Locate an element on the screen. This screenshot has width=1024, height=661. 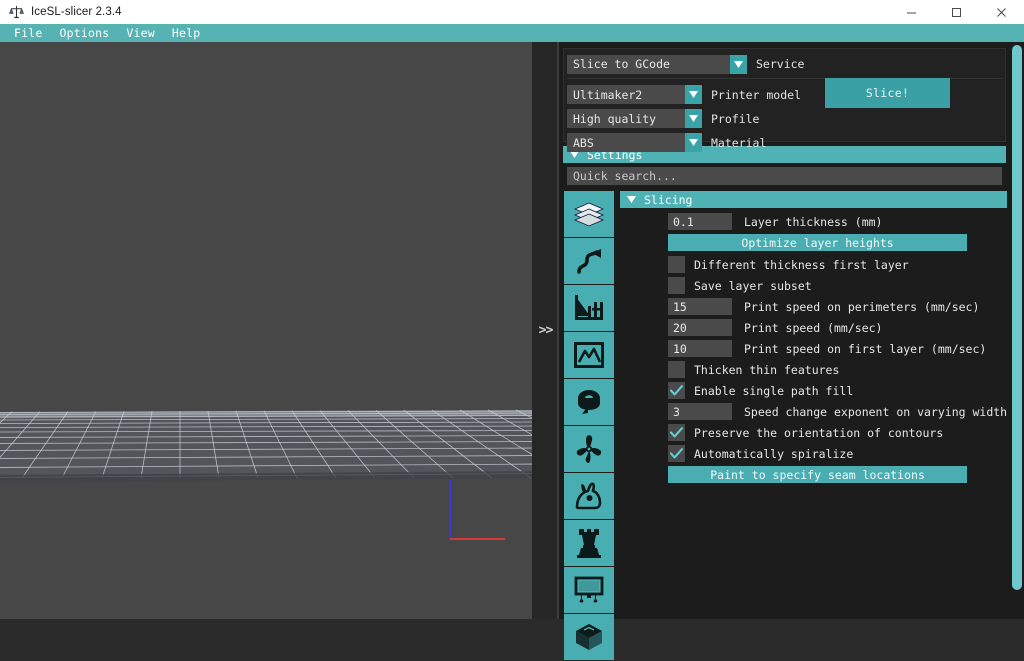
service-dropdown: Slice to GCode is located at coordinates (657, 64).